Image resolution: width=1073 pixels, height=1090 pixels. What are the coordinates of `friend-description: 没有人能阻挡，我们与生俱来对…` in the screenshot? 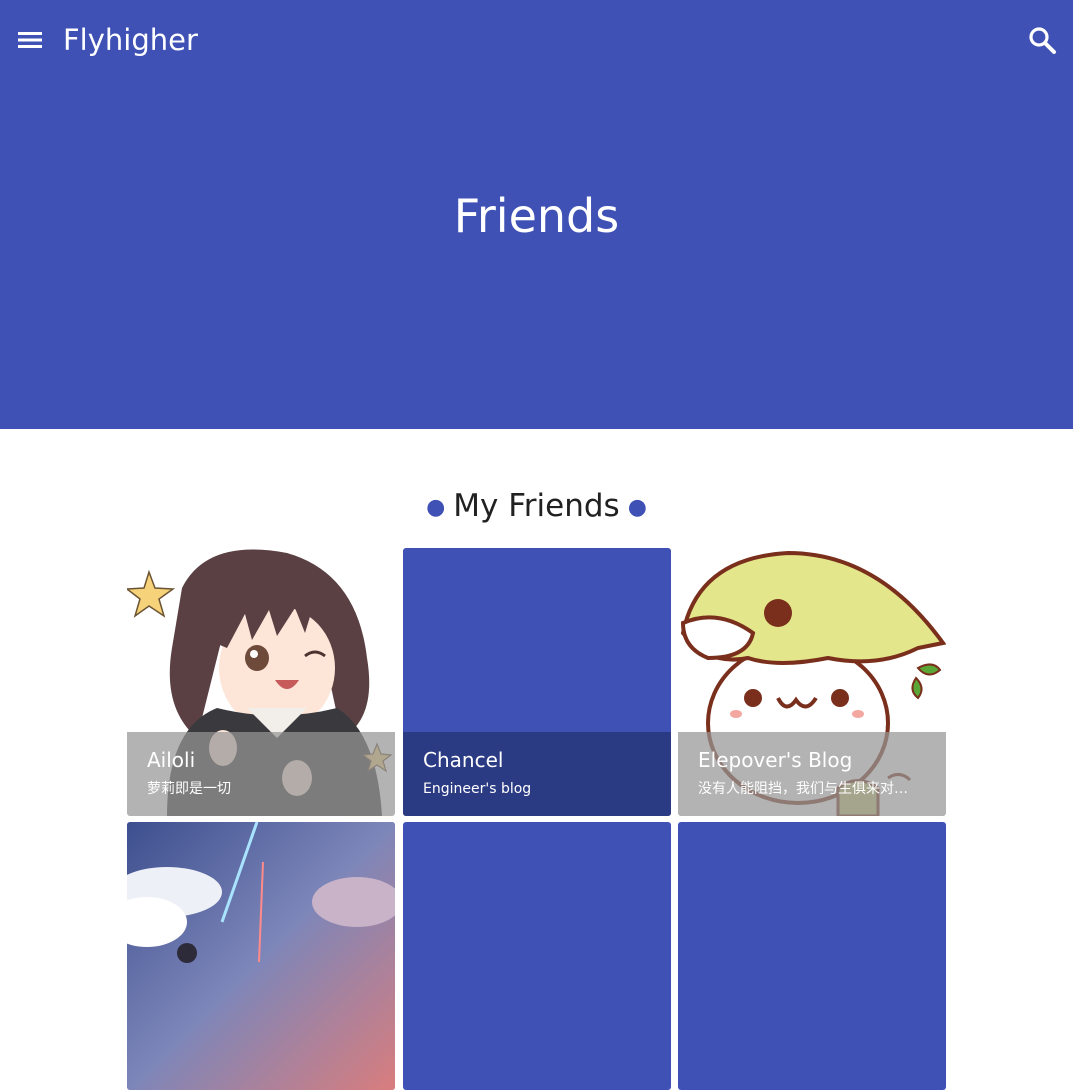 It's located at (803, 789).